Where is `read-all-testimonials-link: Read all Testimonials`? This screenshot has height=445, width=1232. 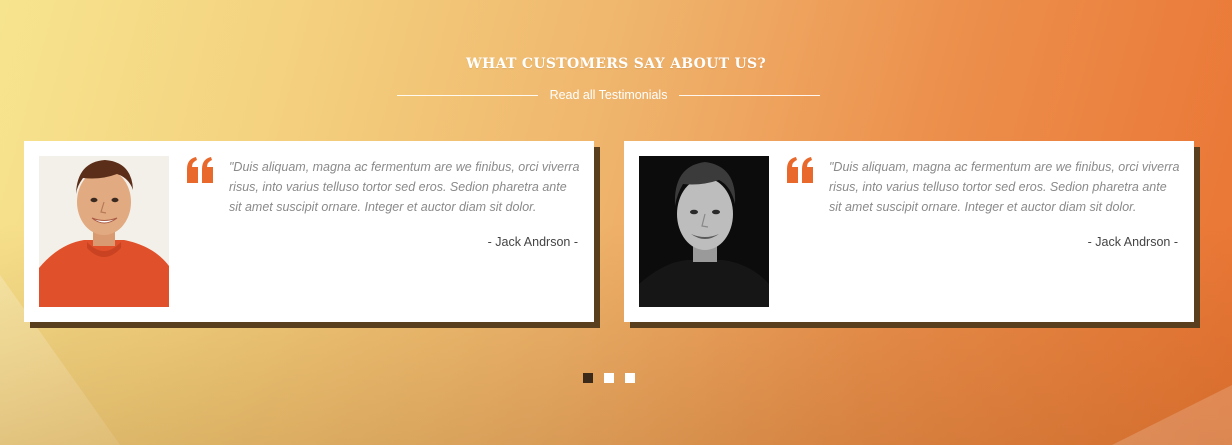 read-all-testimonials-link: Read all Testimonials is located at coordinates (609, 95).